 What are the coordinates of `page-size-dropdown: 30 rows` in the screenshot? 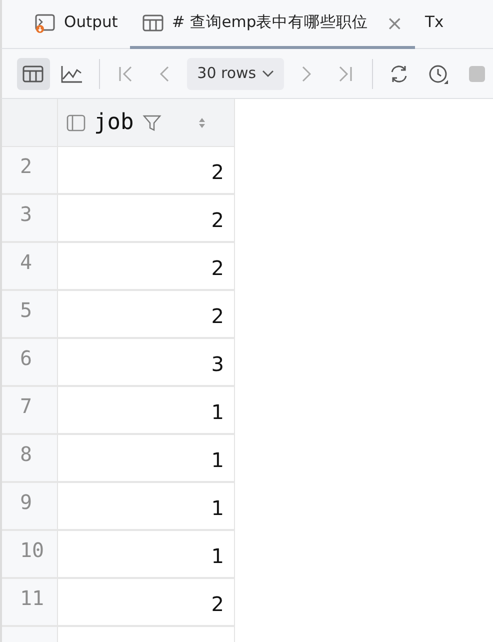 It's located at (235, 74).